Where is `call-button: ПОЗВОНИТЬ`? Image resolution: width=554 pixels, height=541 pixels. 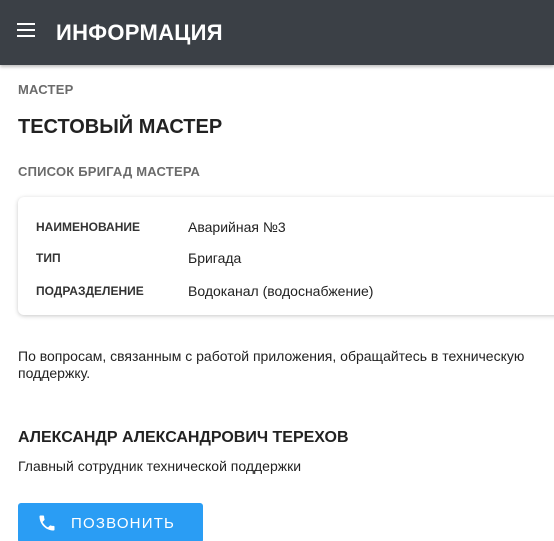
call-button: ПОЗВОНИТЬ is located at coordinates (110, 522).